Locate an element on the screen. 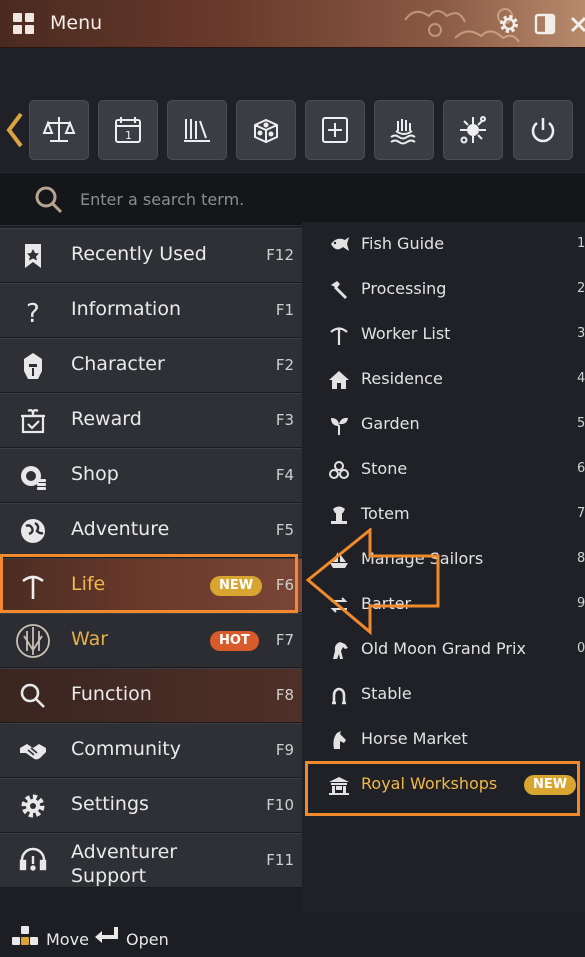  submenu-number: 7 is located at coordinates (581, 513).